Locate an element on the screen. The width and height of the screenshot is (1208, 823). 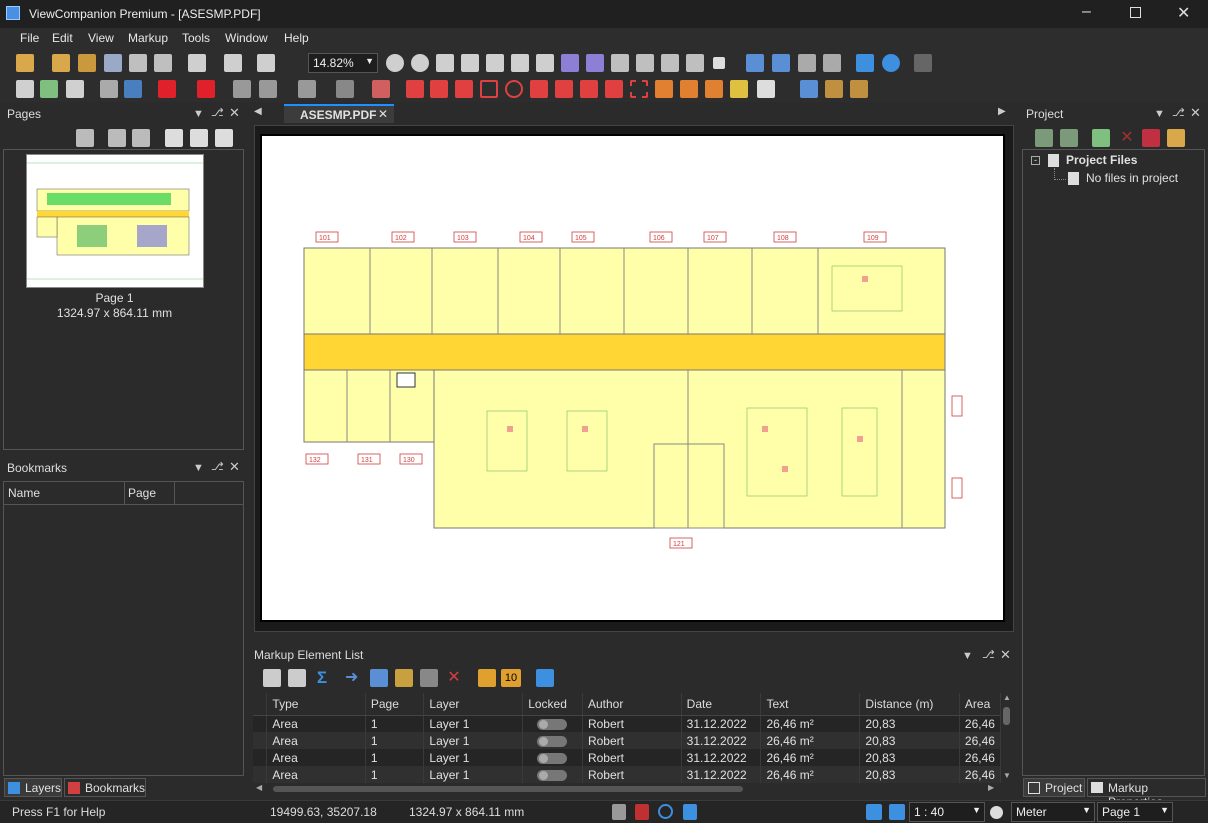
open-icon is located at coordinates (25, 63).